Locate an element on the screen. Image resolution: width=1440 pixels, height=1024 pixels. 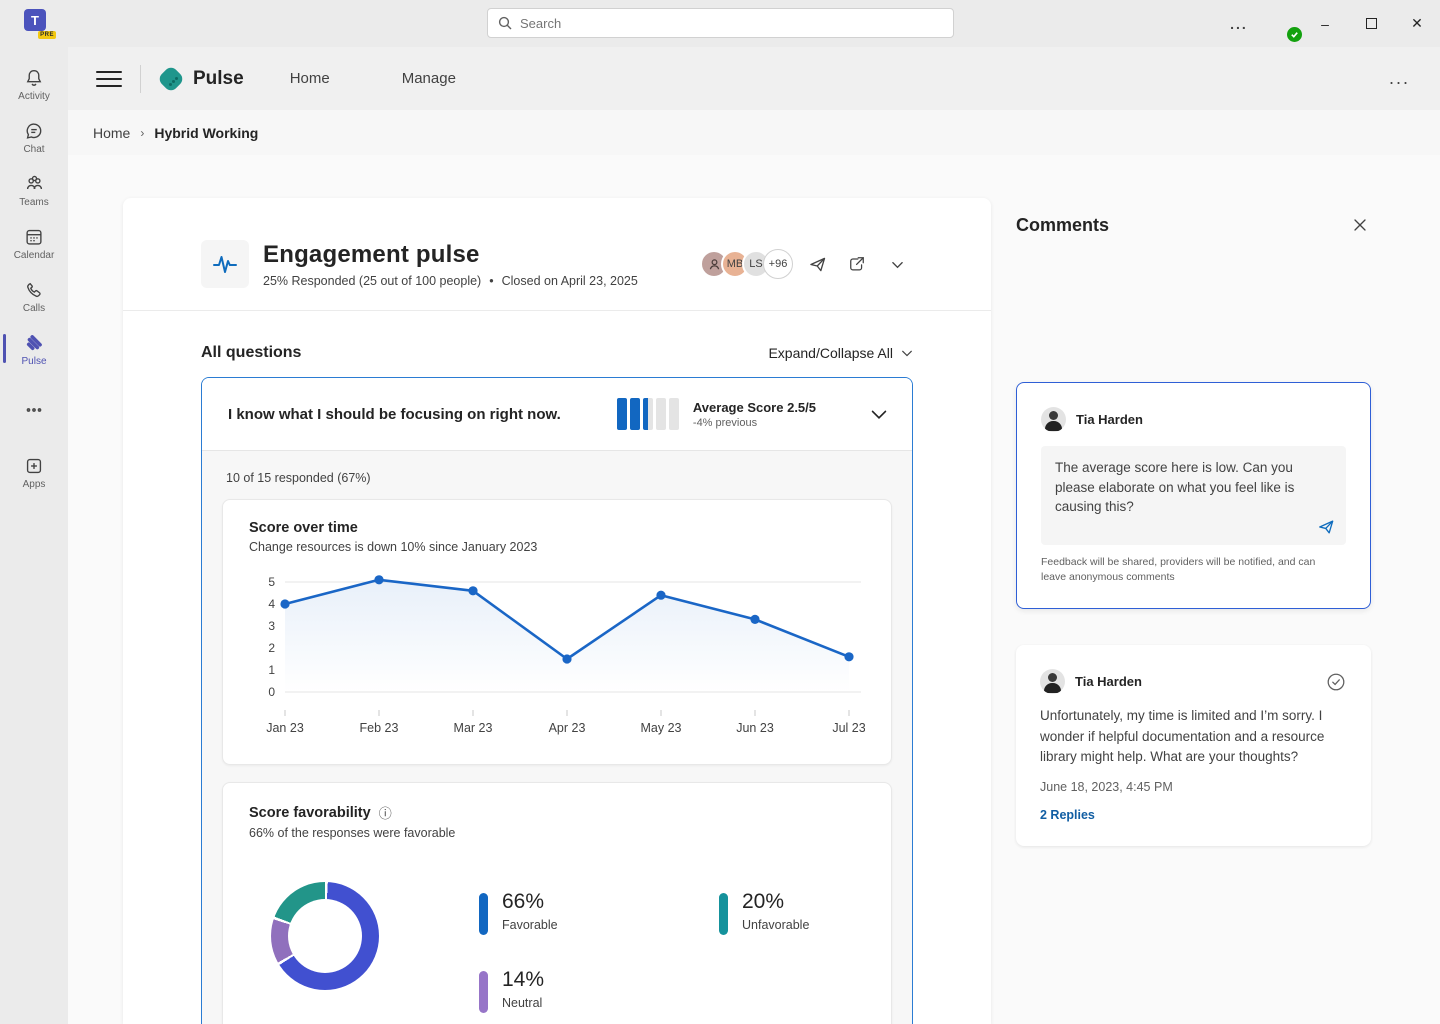
close-button: ✕ is located at coordinates (1417, 23).